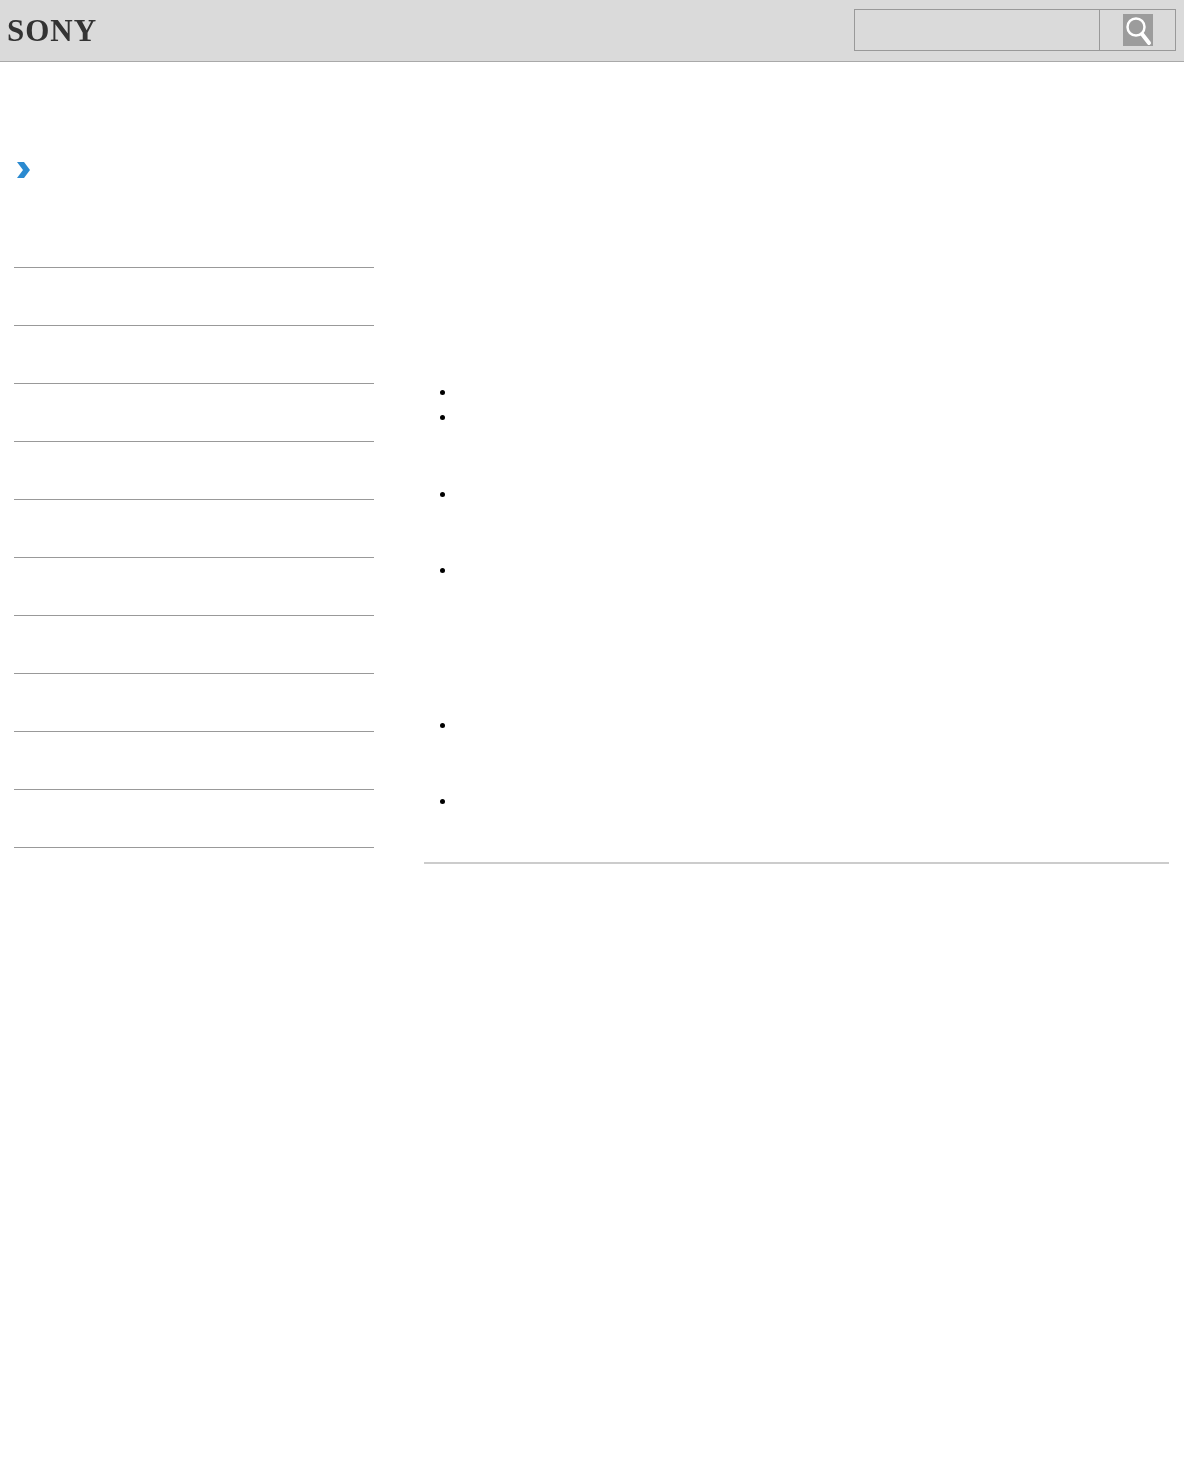 This screenshot has height=1458, width=1184. I want to click on search-icon, so click(1137, 29).